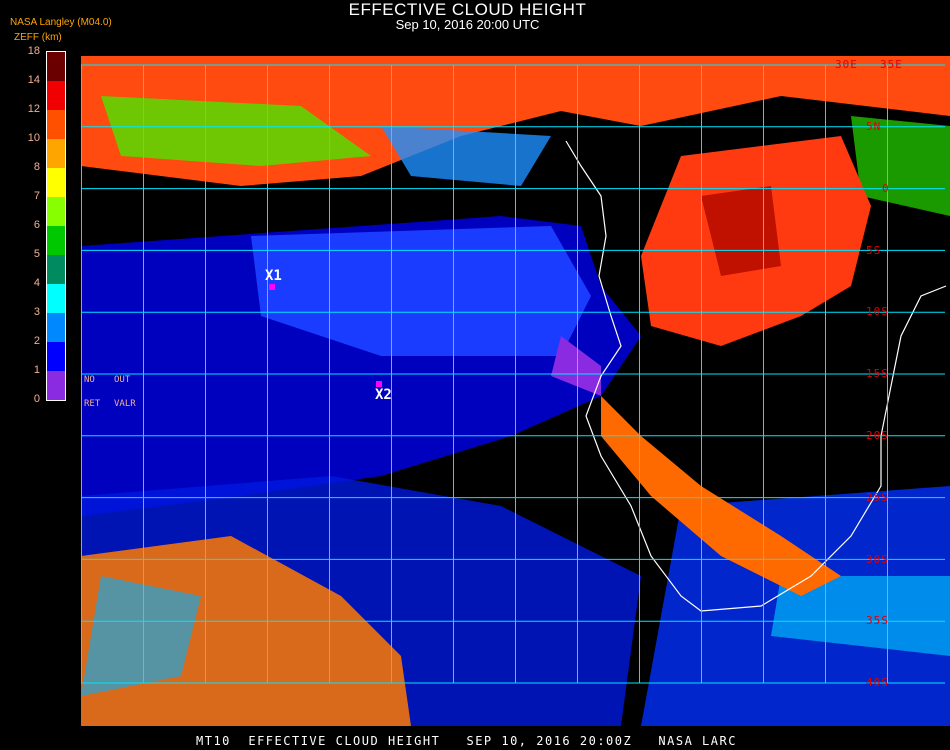  What do you see at coordinates (877, 683) in the screenshot?
I see `latitude-label: 40S` at bounding box center [877, 683].